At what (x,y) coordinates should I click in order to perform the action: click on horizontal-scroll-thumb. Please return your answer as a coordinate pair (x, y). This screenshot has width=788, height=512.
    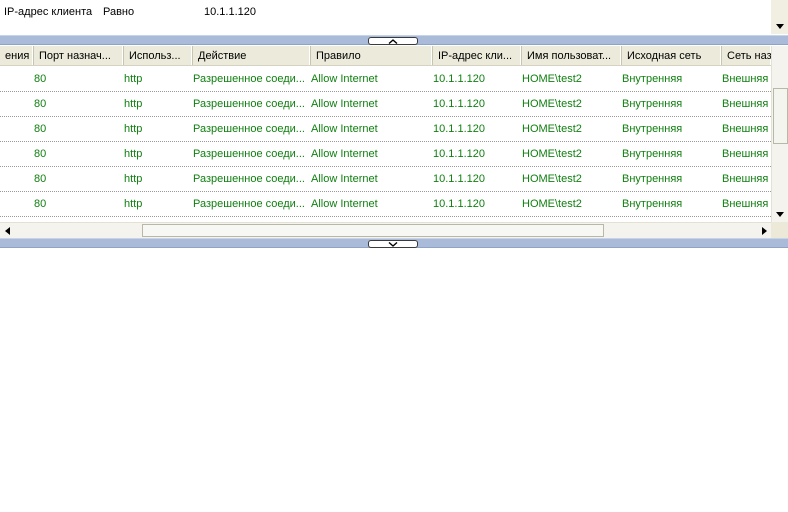
    Looking at the image, I should click on (373, 230).